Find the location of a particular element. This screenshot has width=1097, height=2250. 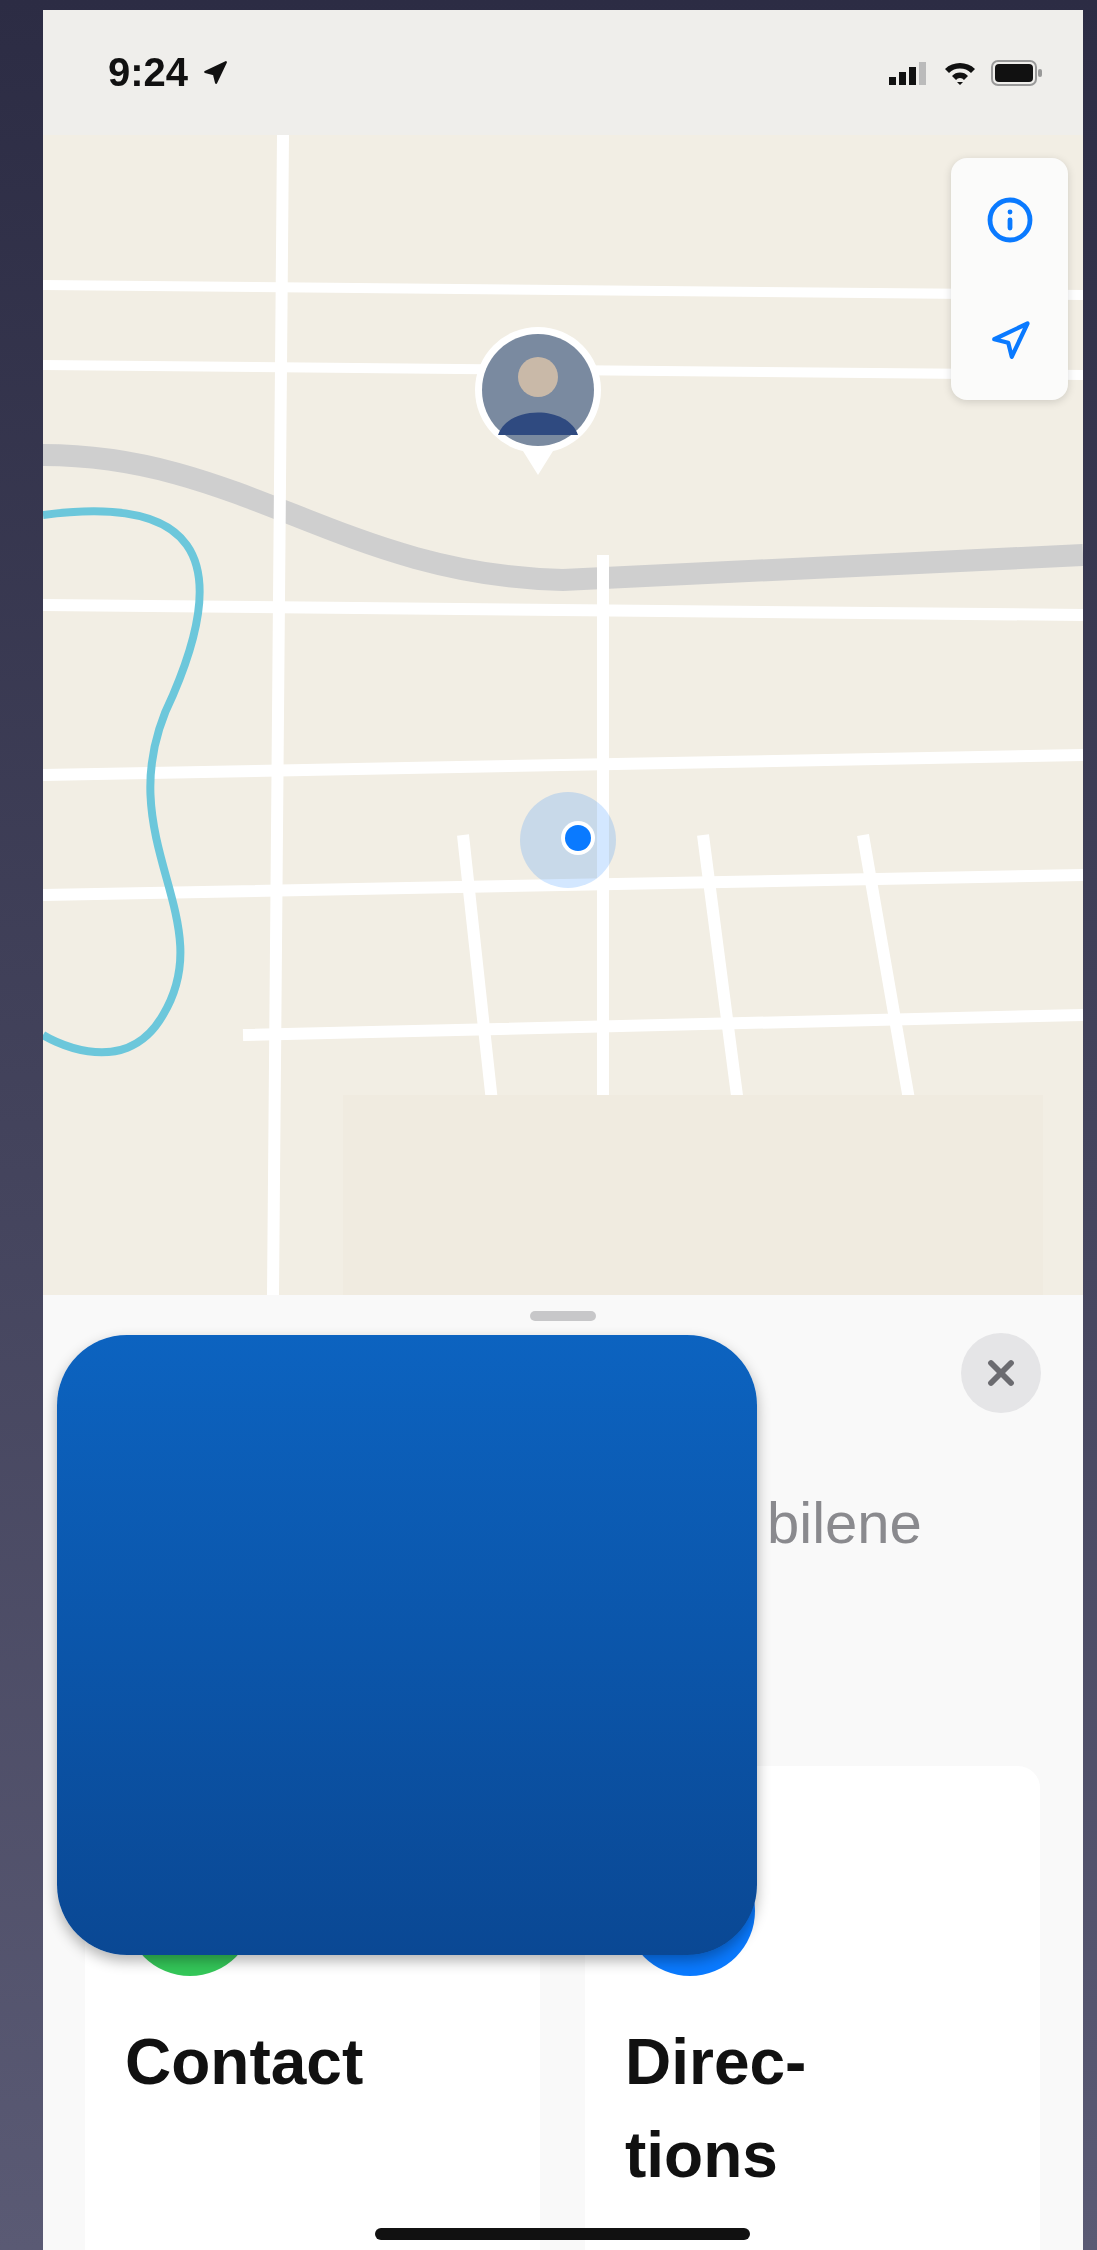

avatar-pin-icon is located at coordinates (538, 400).